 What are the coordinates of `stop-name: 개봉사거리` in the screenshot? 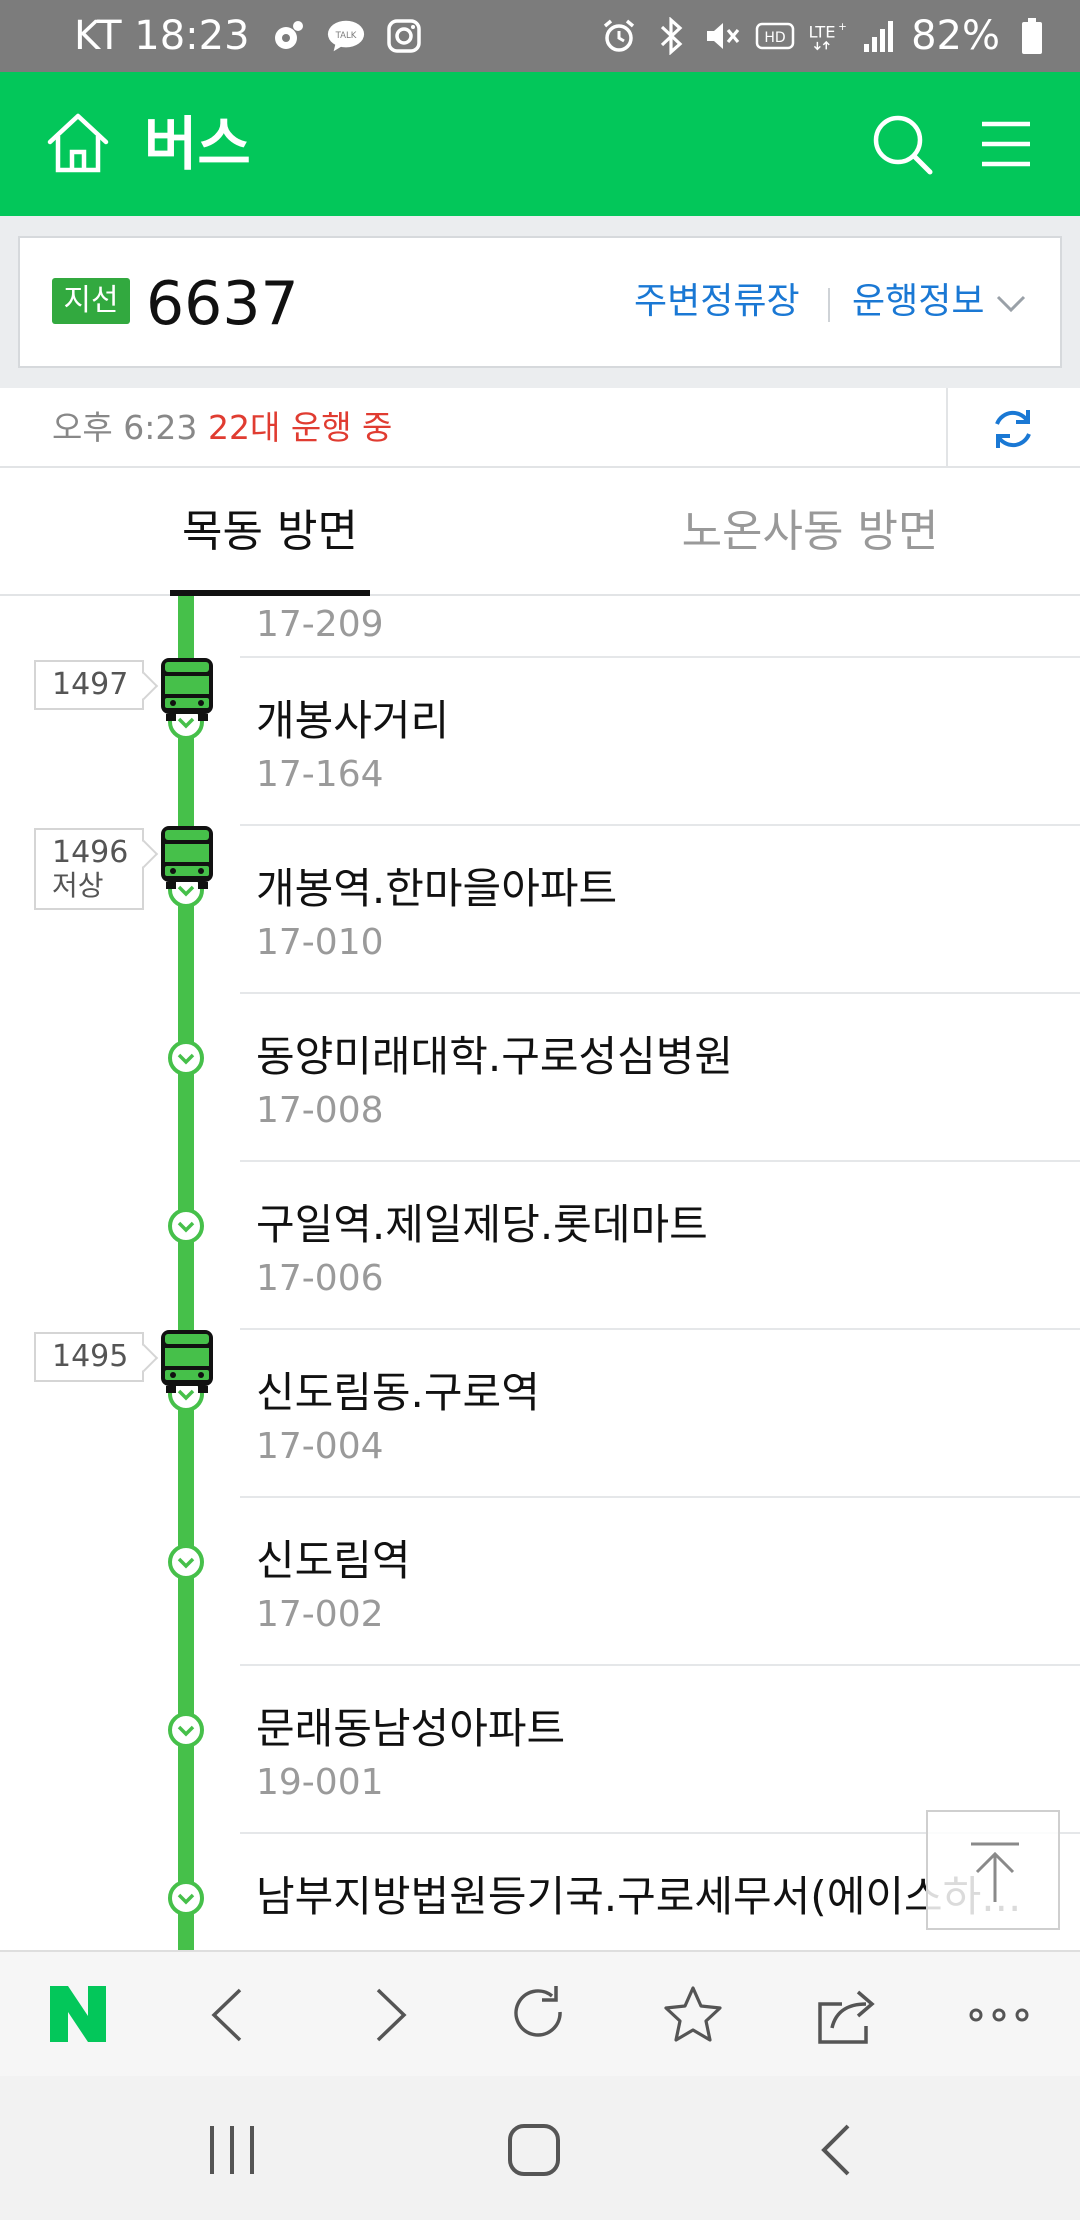 It's located at (353, 720).